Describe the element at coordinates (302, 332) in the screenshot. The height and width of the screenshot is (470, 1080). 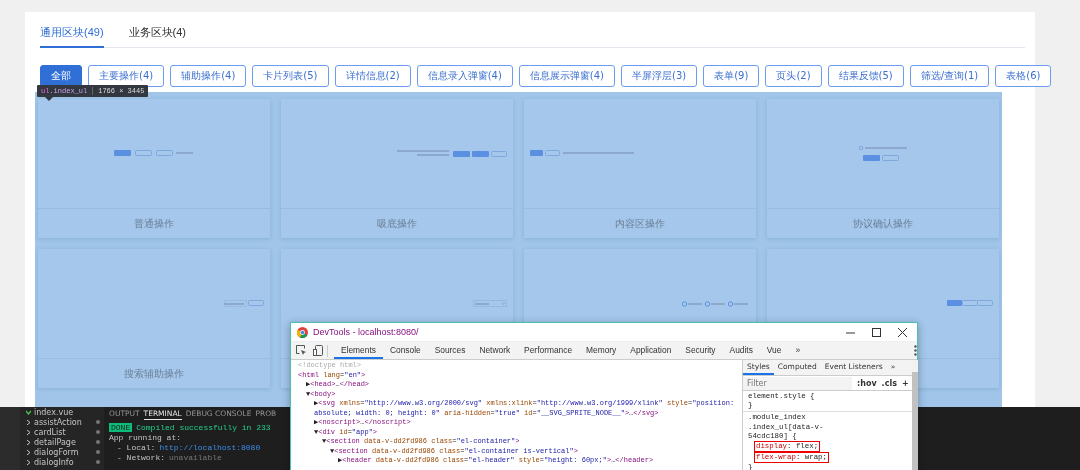
I see `browser-icon` at that location.